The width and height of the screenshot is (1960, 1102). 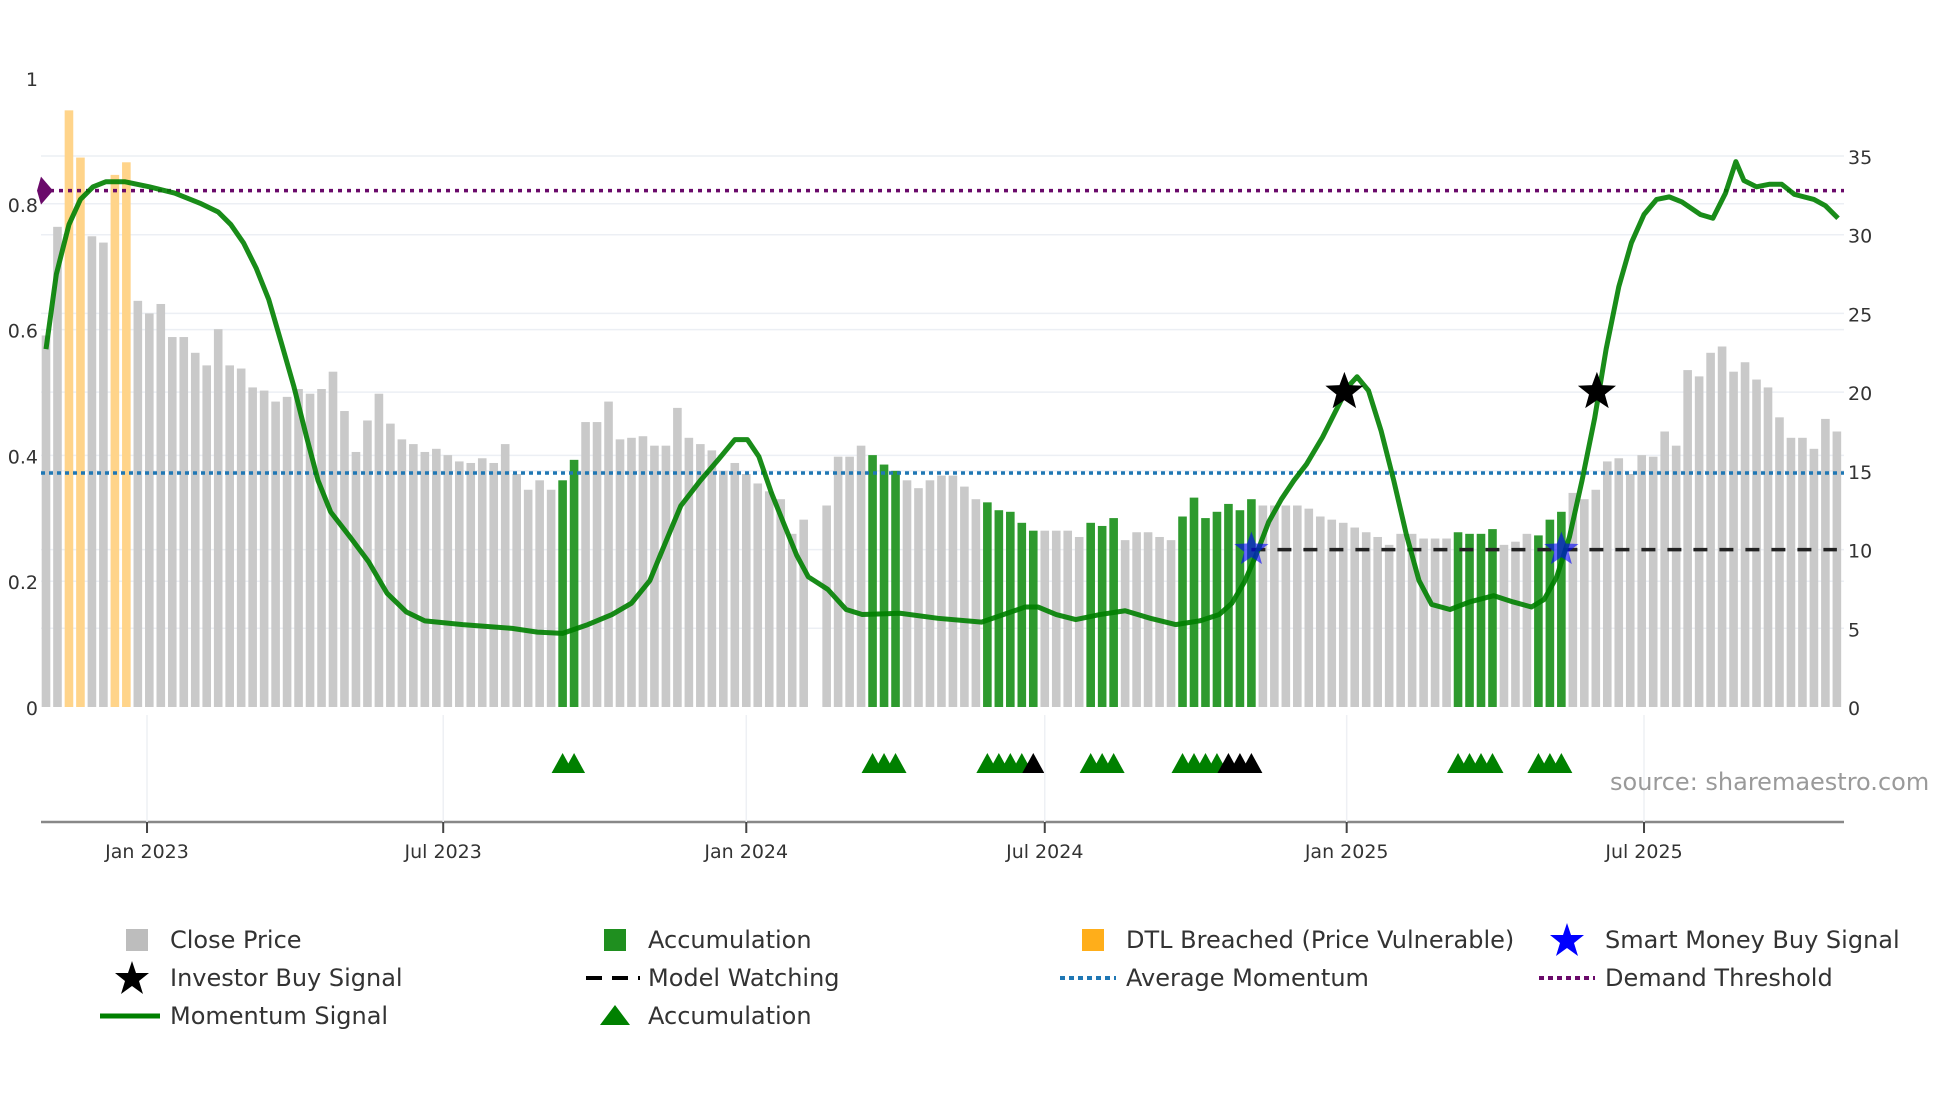 I want to click on left-axis-tick-label: 0.6, so click(x=23, y=332).